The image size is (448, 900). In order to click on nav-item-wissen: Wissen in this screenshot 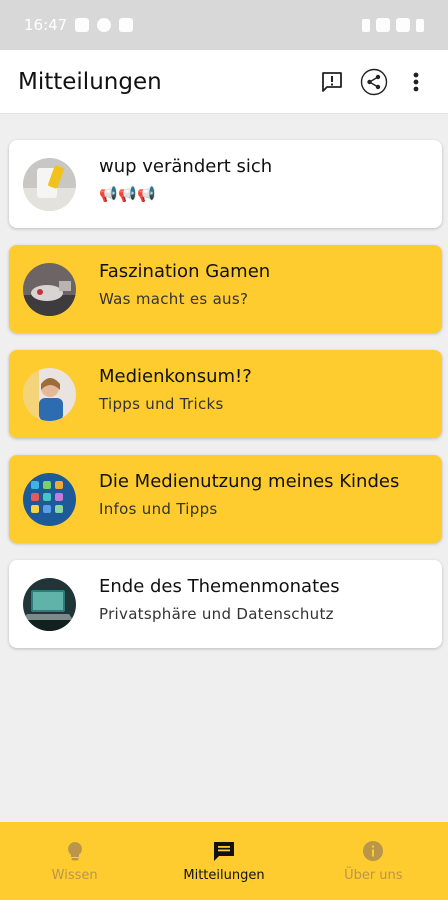, I will do `click(74, 861)`.